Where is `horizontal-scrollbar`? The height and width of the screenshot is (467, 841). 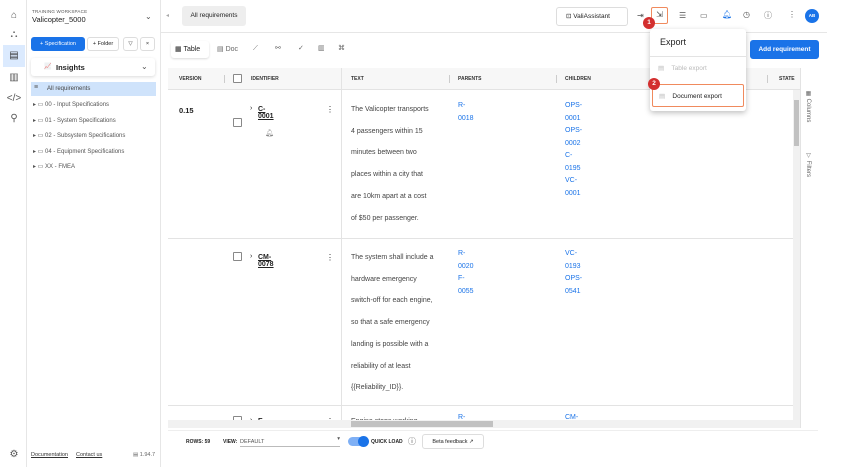
horizontal-scrollbar is located at coordinates (484, 424).